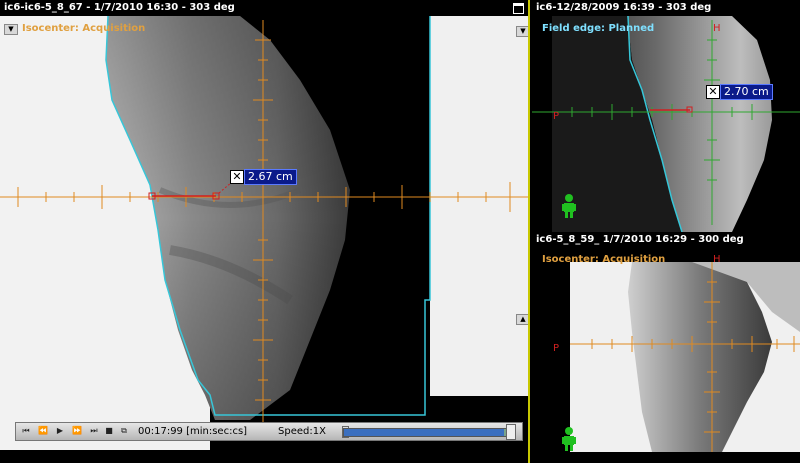  What do you see at coordinates (124, 431) in the screenshot?
I see `snapshot-icon: ⧉` at bounding box center [124, 431].